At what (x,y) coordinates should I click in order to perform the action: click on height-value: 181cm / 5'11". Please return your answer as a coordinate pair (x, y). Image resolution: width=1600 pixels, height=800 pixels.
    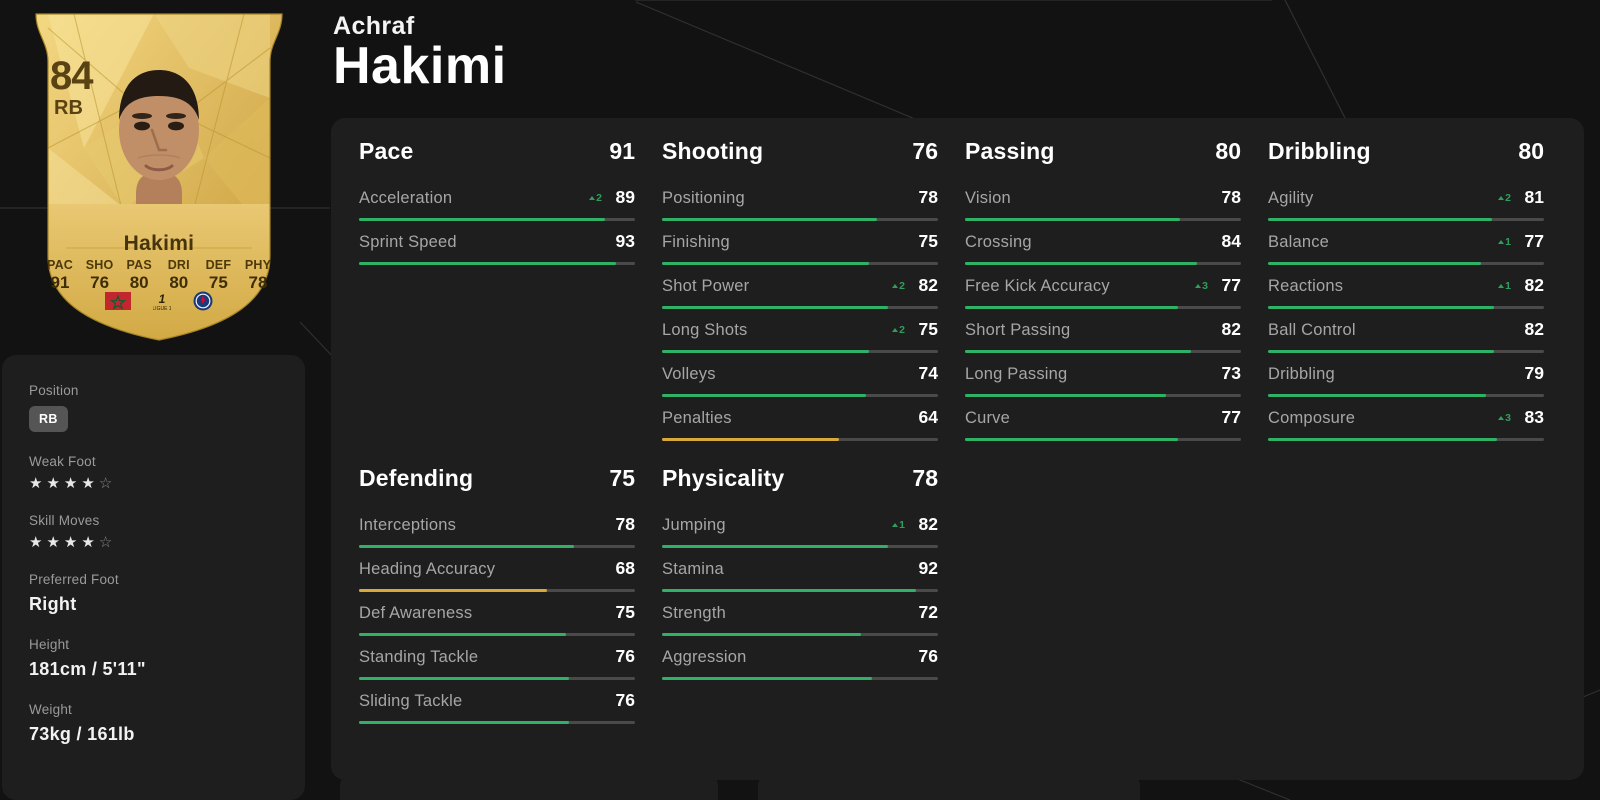
    Looking at the image, I should click on (87, 669).